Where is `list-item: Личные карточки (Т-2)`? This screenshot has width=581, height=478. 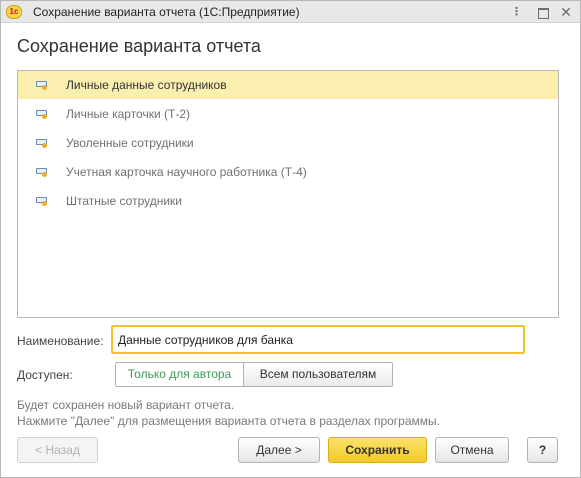
list-item: Личные карточки (Т-2) is located at coordinates (288, 114).